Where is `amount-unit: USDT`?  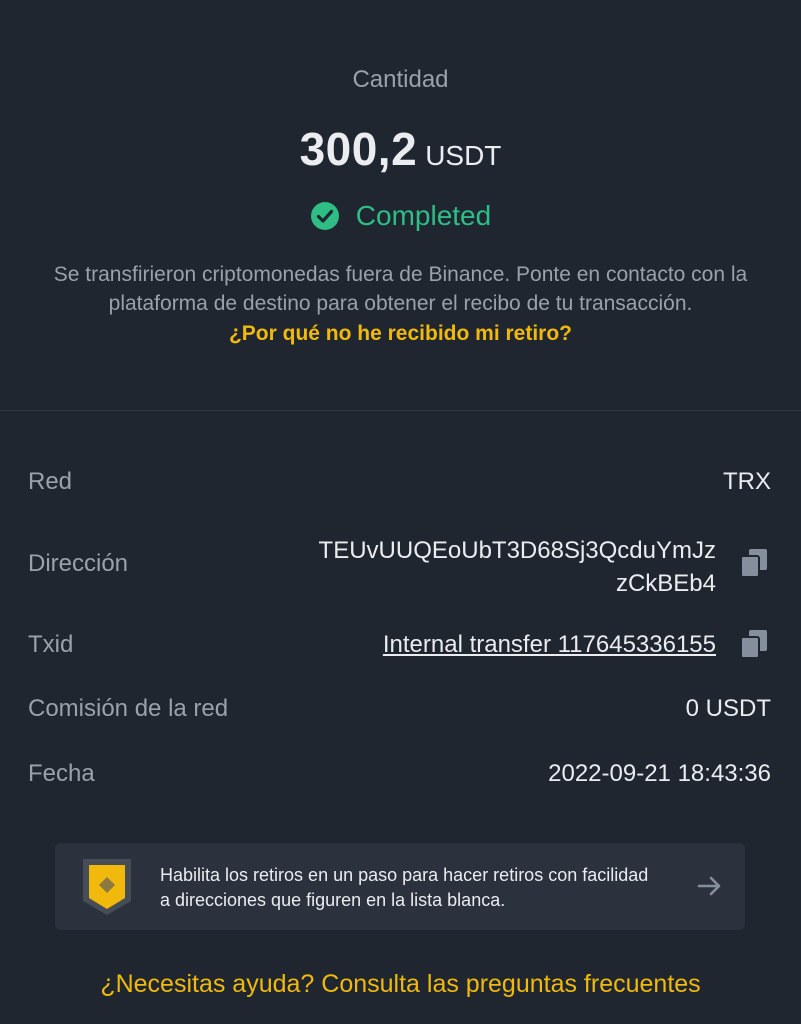
amount-unit: USDT is located at coordinates (463, 155).